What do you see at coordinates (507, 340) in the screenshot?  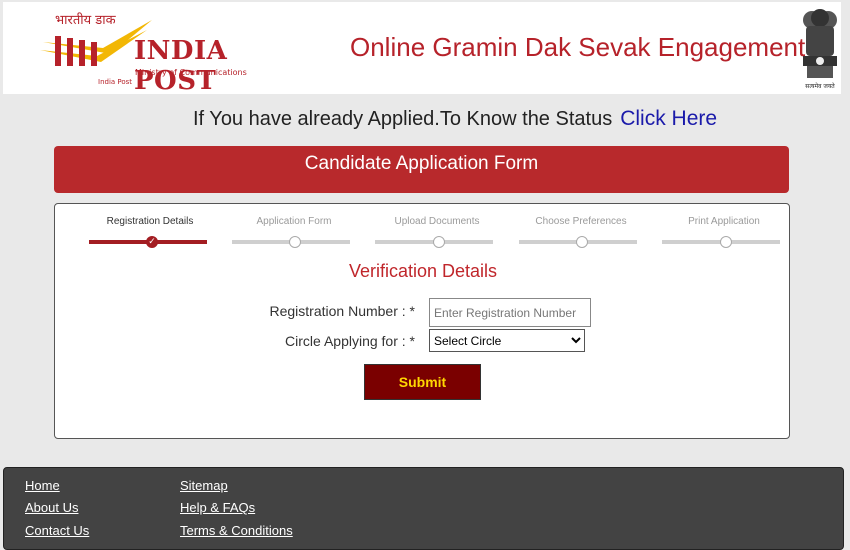 I see `circle-select: Select Circle` at bounding box center [507, 340].